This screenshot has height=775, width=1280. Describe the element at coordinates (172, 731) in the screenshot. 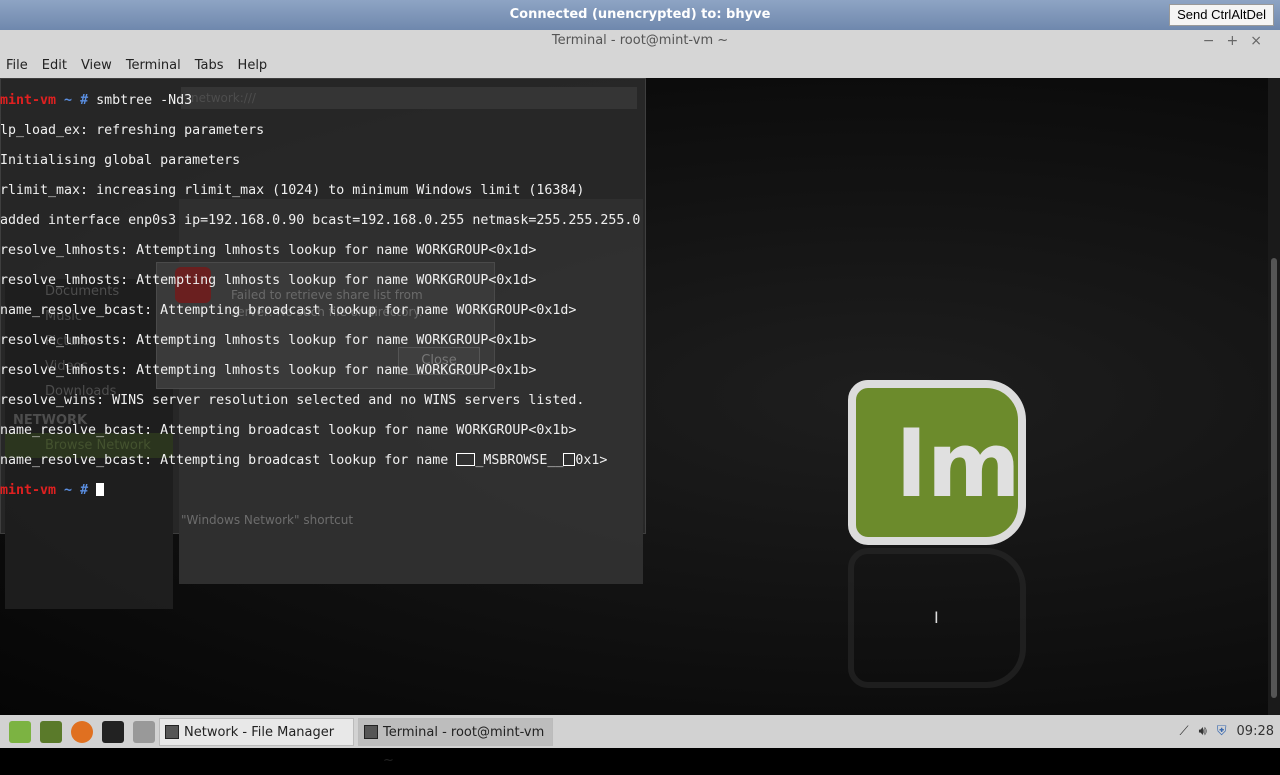

I see `folder-icon` at that location.